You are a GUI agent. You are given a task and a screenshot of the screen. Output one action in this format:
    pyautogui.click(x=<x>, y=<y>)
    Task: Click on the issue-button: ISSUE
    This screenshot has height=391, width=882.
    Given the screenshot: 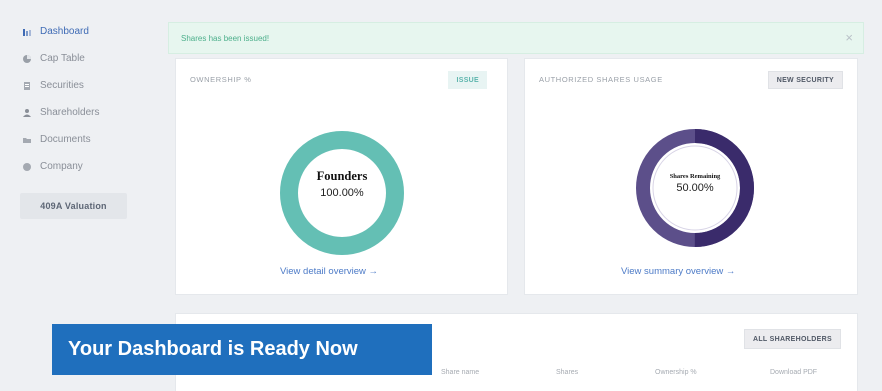 What is the action you would take?
    pyautogui.click(x=467, y=80)
    